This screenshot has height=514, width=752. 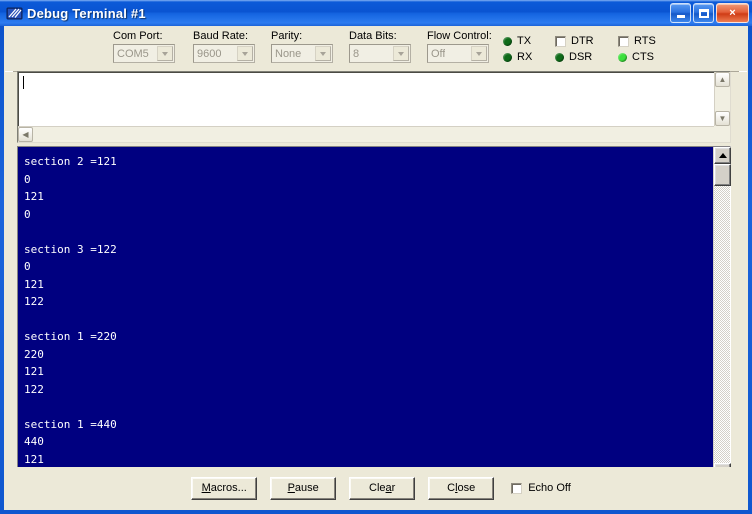 I want to click on terminal-line: section 1 =220, so click(x=70, y=336).